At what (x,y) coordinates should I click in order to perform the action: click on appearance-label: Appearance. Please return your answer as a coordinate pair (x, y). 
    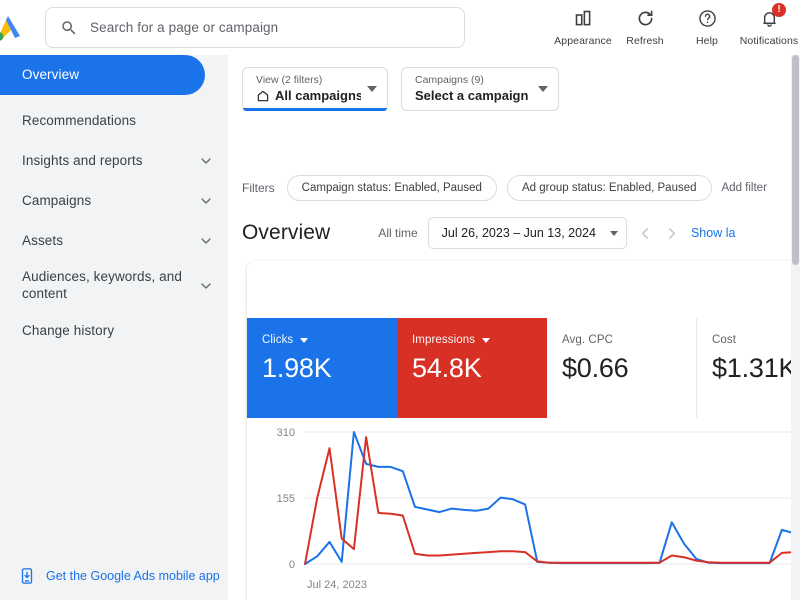
    Looking at the image, I should click on (583, 41).